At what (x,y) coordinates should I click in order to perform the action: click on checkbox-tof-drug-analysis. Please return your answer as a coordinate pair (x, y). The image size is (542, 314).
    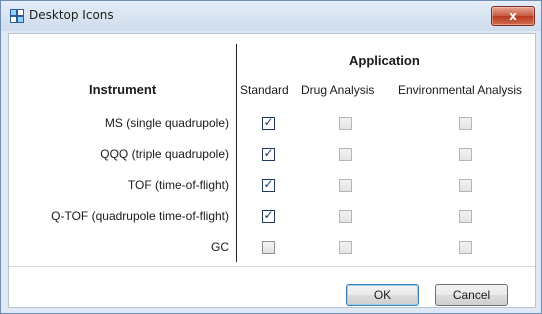
    Looking at the image, I should click on (345, 185).